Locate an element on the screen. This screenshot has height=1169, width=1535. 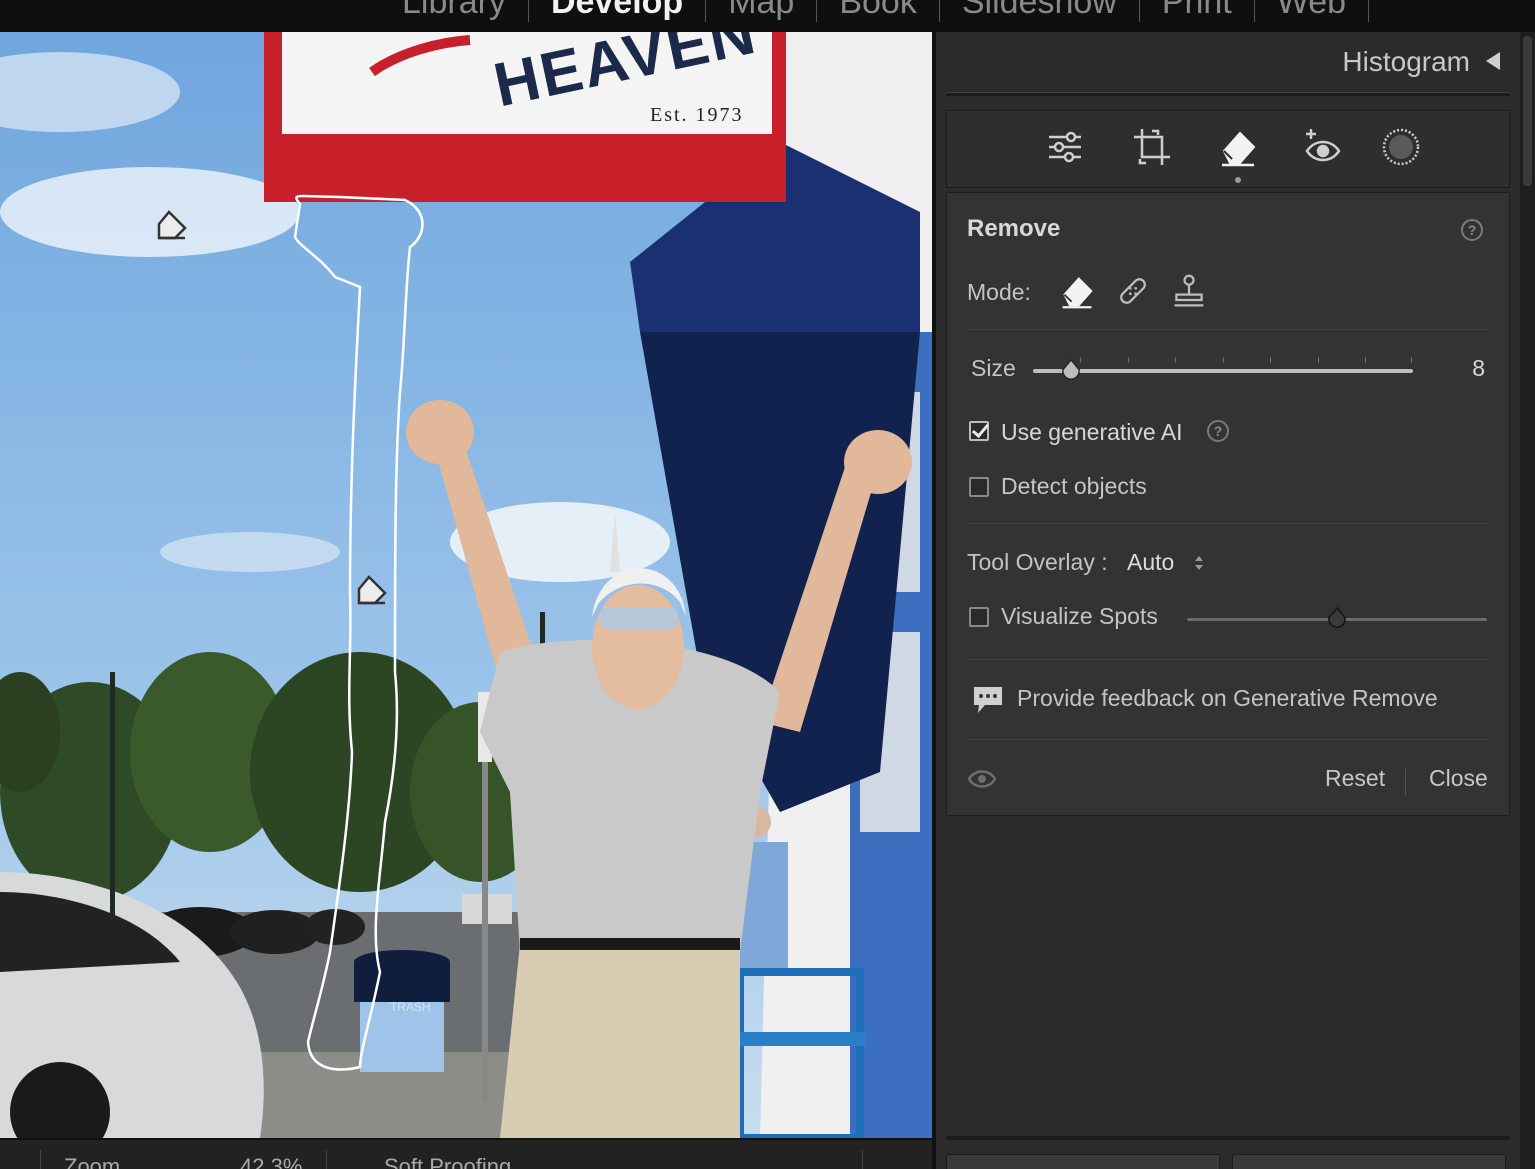
previous-button is located at coordinates (1083, 1161).